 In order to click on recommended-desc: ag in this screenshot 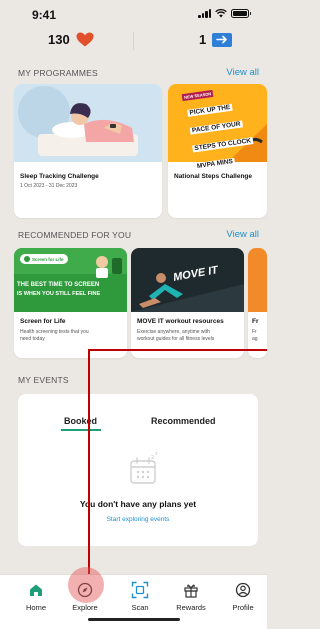, I will do `click(255, 339)`.